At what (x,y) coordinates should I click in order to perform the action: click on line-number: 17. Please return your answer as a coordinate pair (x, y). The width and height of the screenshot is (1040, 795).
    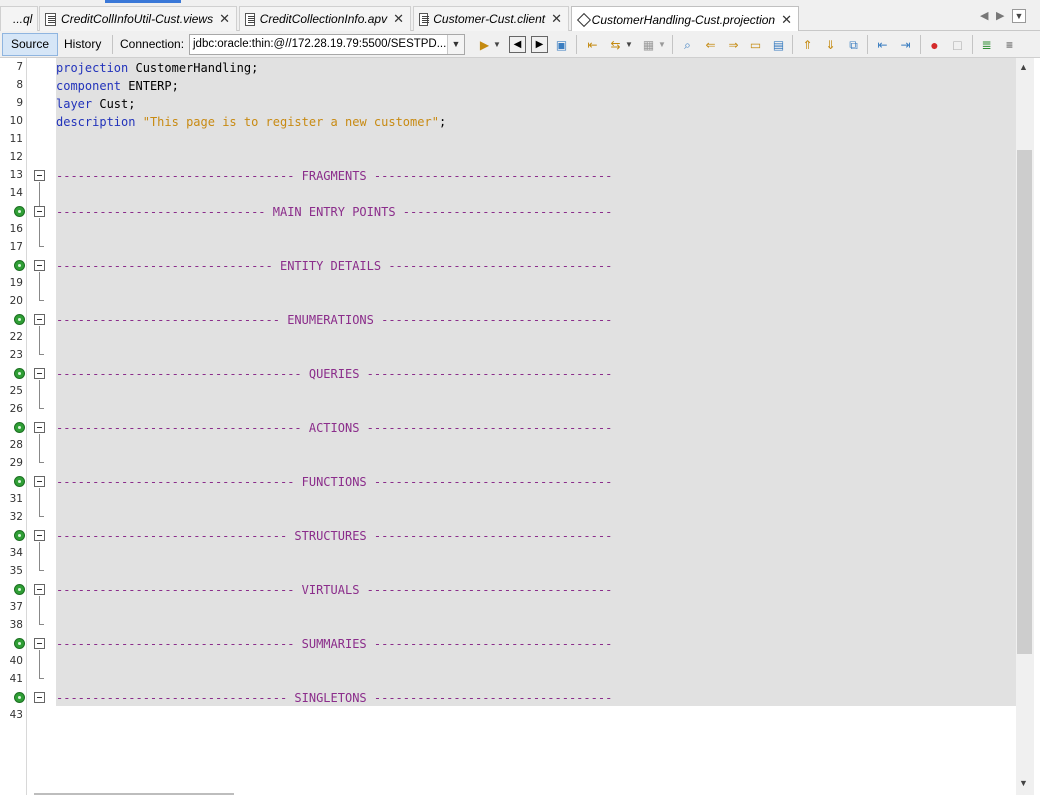
    Looking at the image, I should click on (16, 247).